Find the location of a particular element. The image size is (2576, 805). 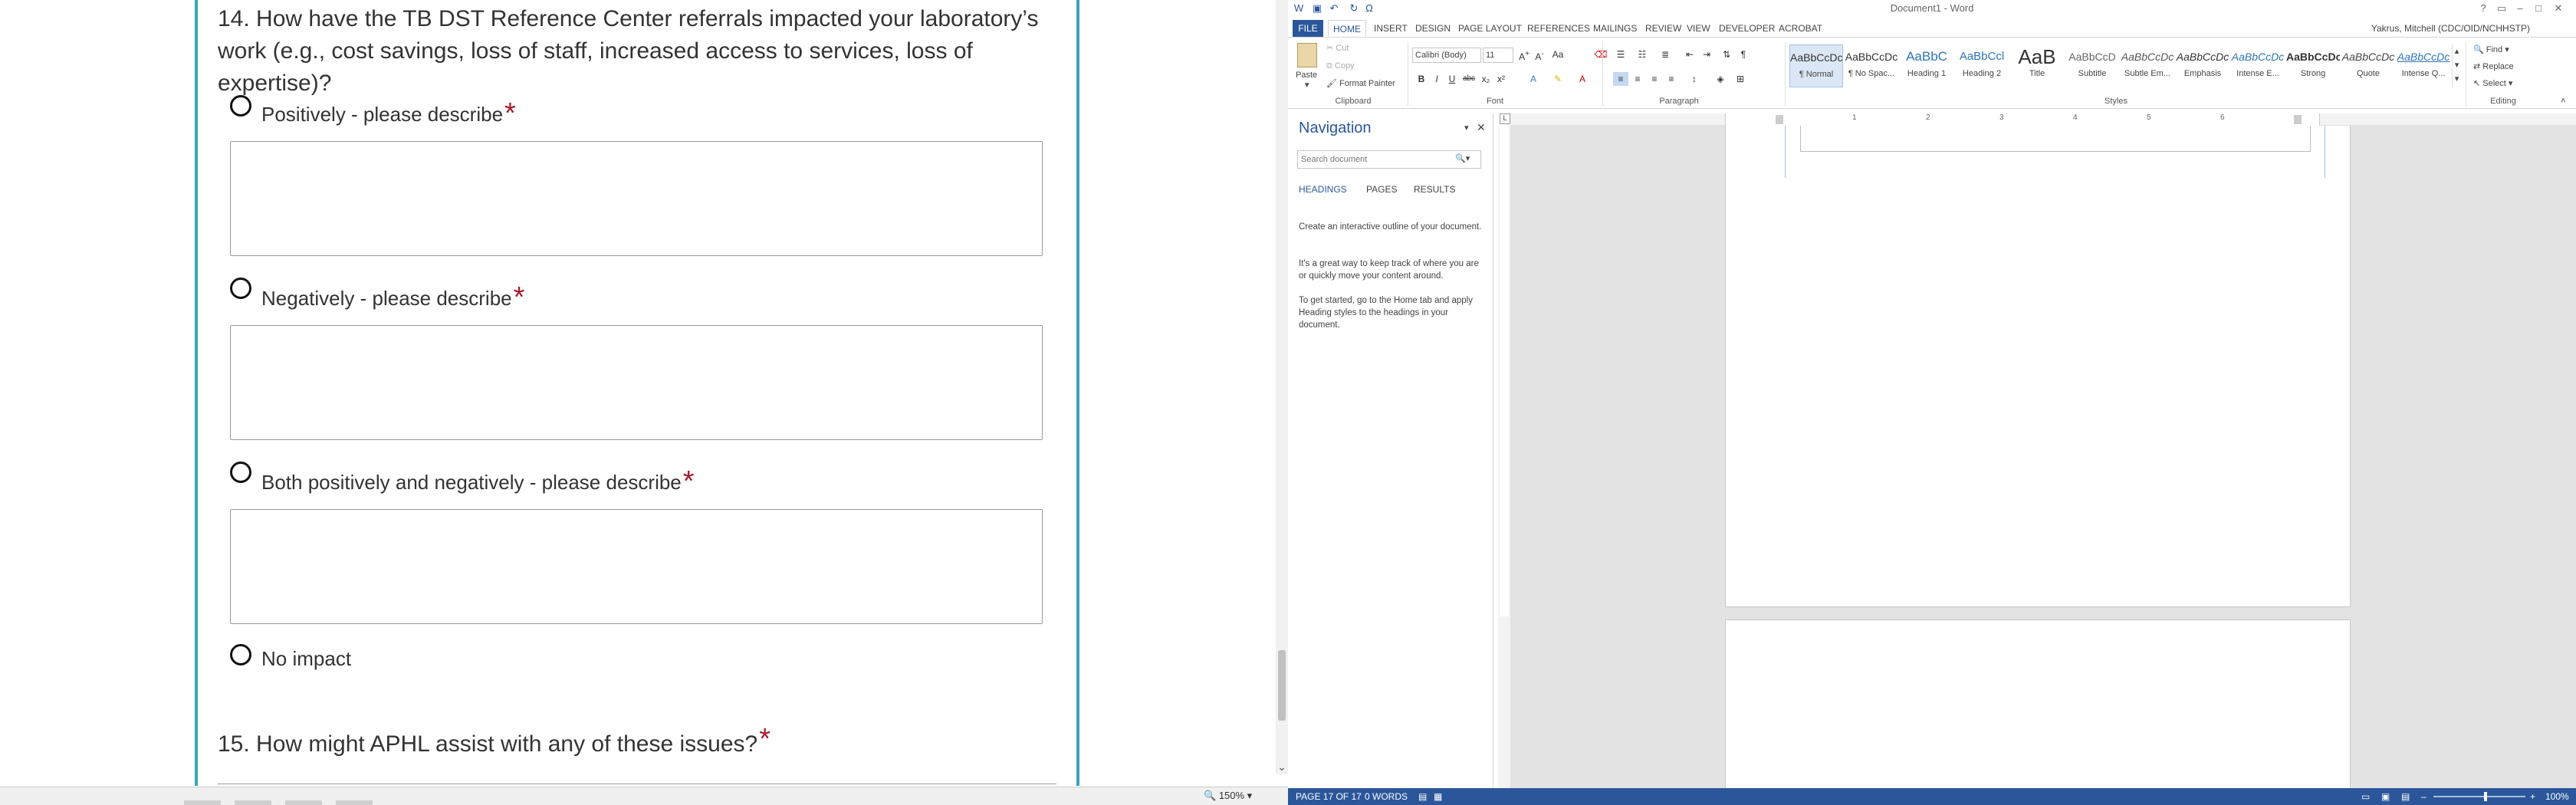

tab-developer: DEVELOPER is located at coordinates (1746, 28).